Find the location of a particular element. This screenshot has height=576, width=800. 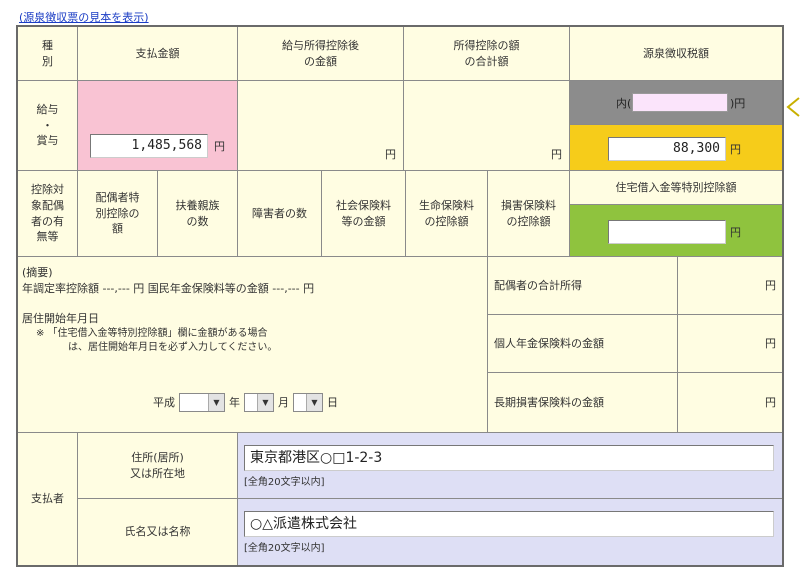

housing-loan-input is located at coordinates (667, 232).